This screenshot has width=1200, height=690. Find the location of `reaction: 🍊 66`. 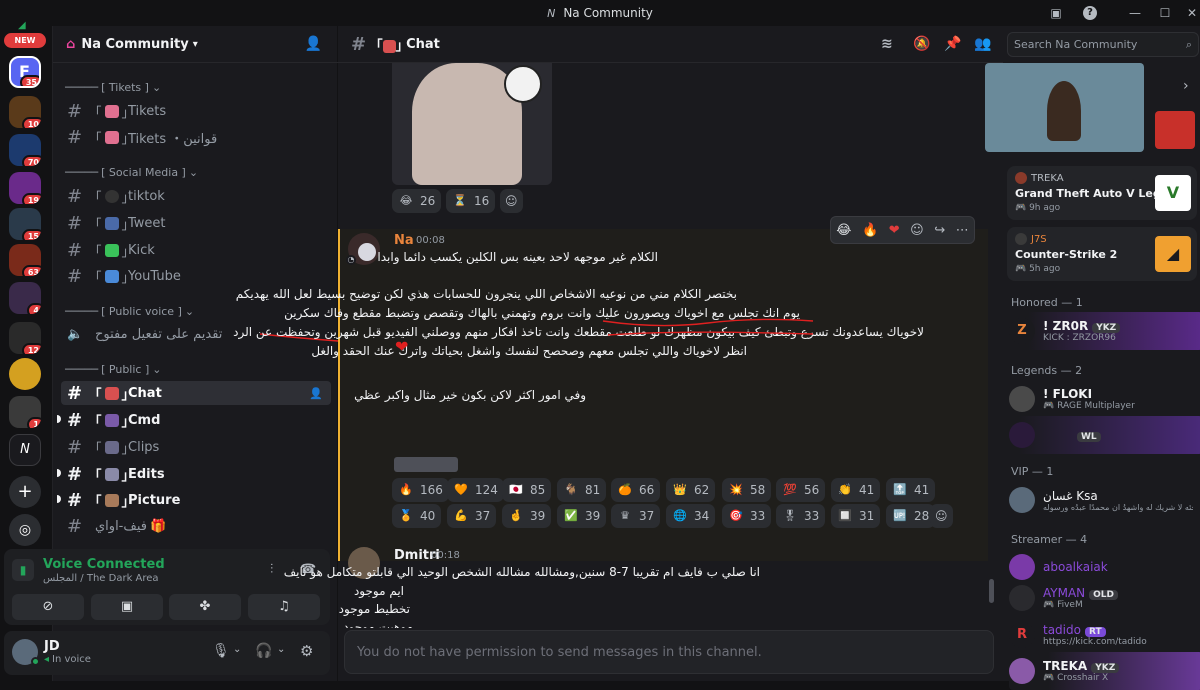

reaction: 🍊 66 is located at coordinates (636, 490).